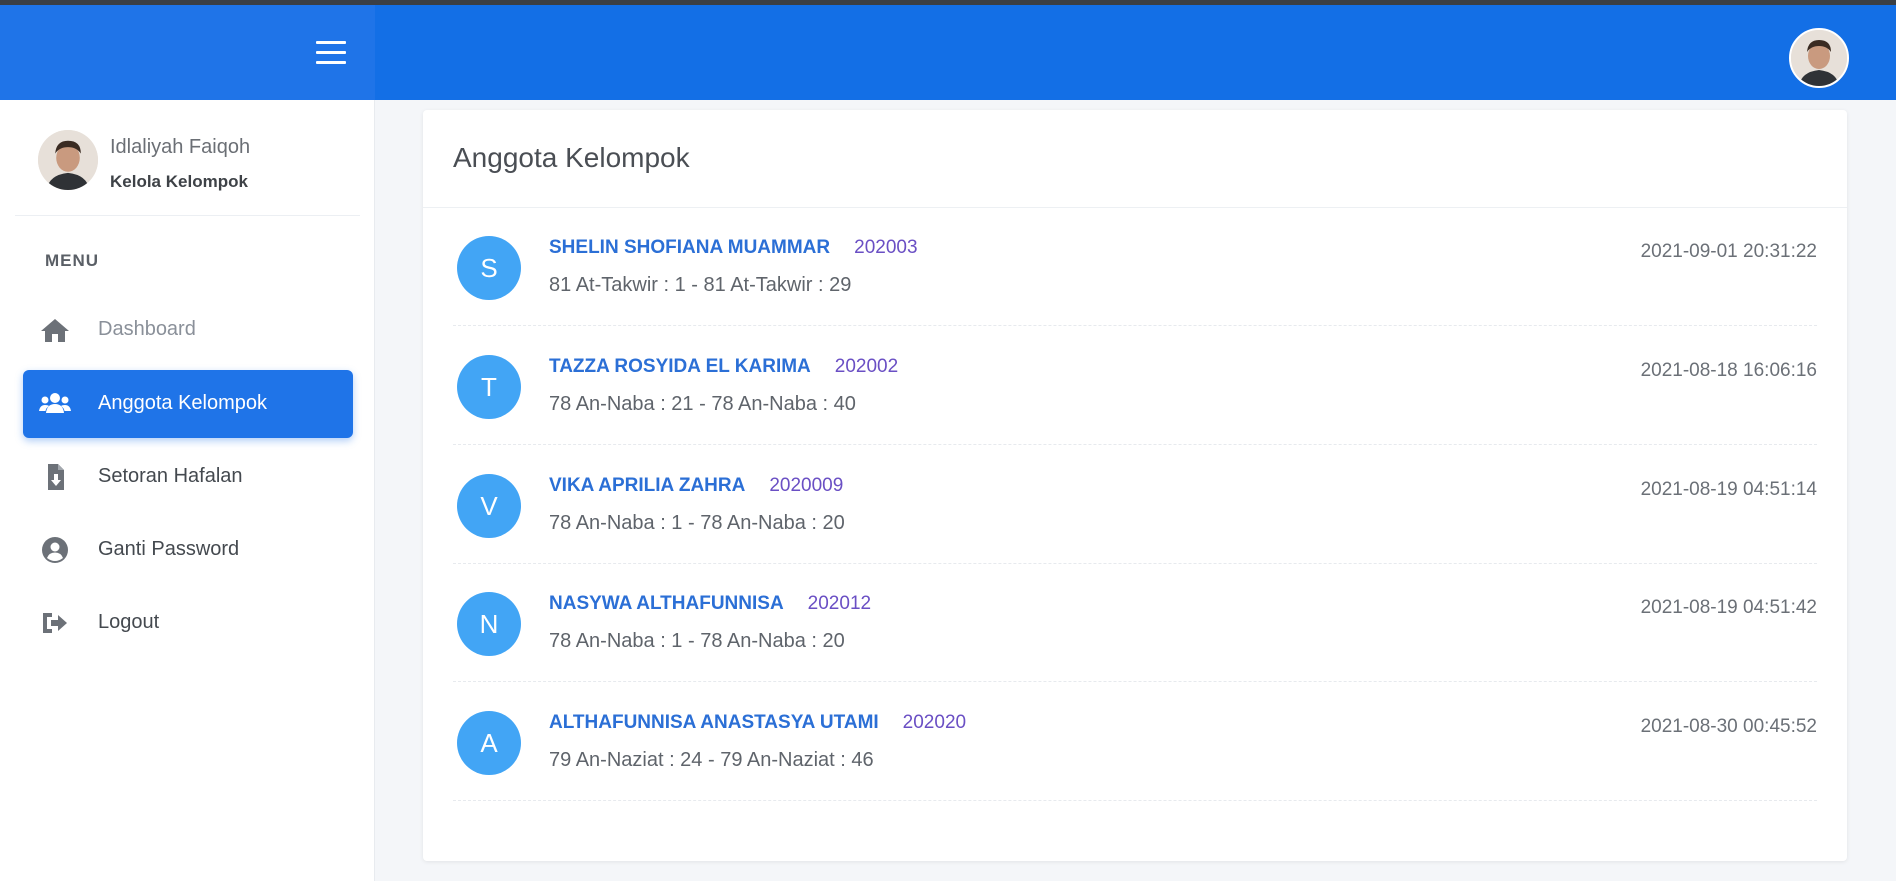  I want to click on sidebar-item-setoran-hafalan: Setoran Hafalan, so click(188, 477).